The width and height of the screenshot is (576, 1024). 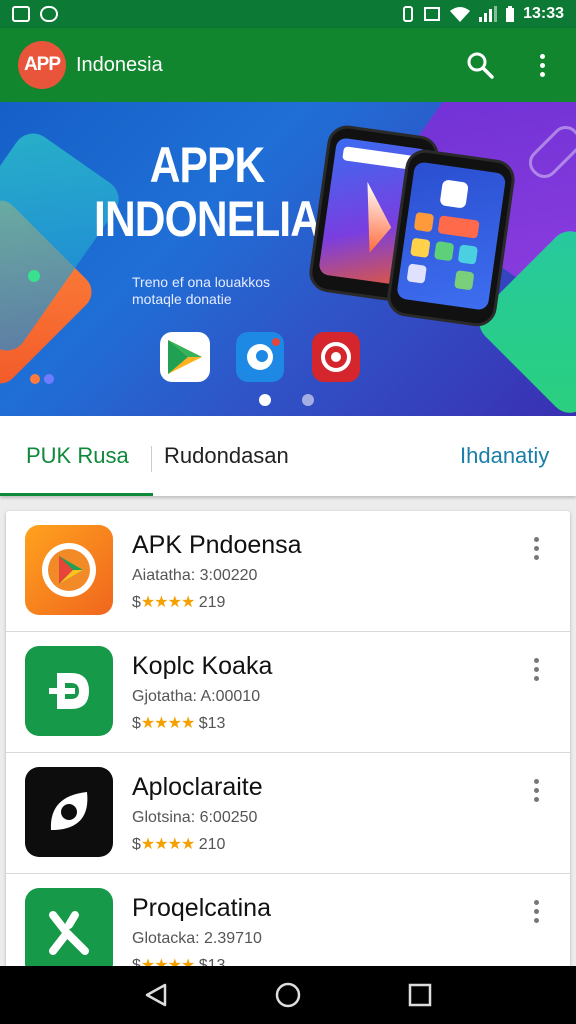 I want to click on tab-label: Rudondasan, so click(x=226, y=455).